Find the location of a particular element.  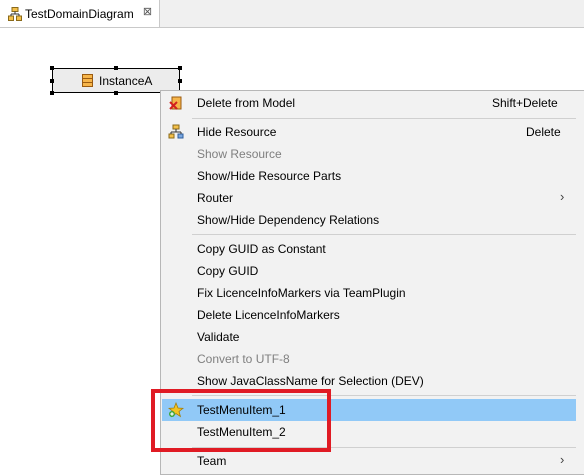

menu-item-copy-guid: Copy GUID is located at coordinates (369, 271).